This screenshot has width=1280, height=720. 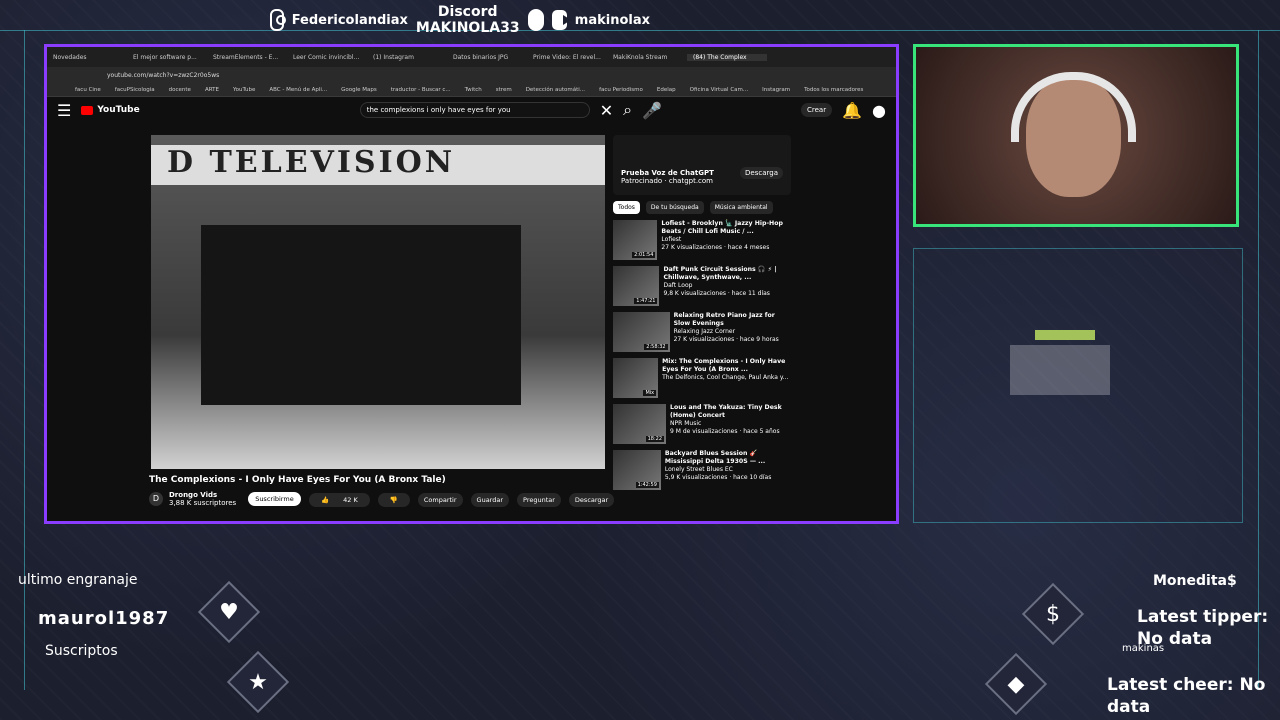 I want to click on bookmark: YouTube, so click(x=244, y=90).